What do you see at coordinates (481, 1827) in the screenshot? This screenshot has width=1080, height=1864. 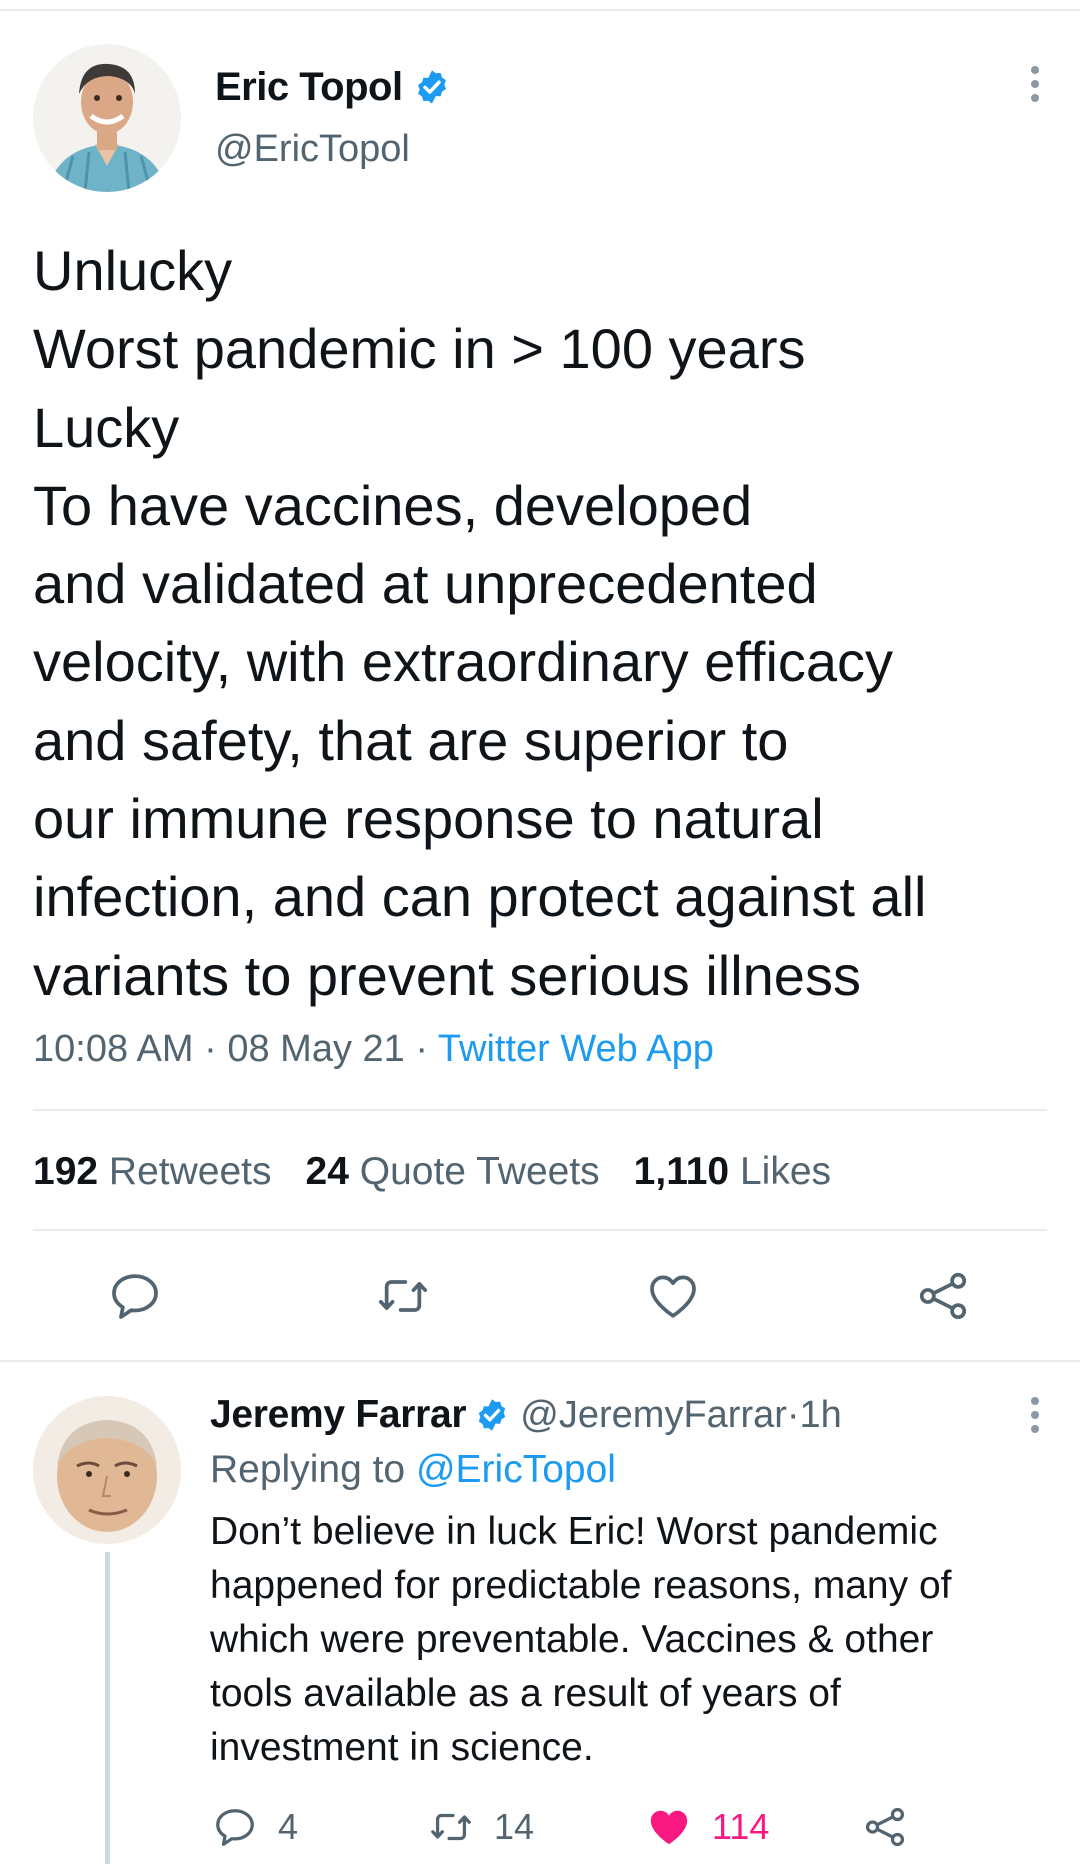 I see `reply-retweet-button: 14` at bounding box center [481, 1827].